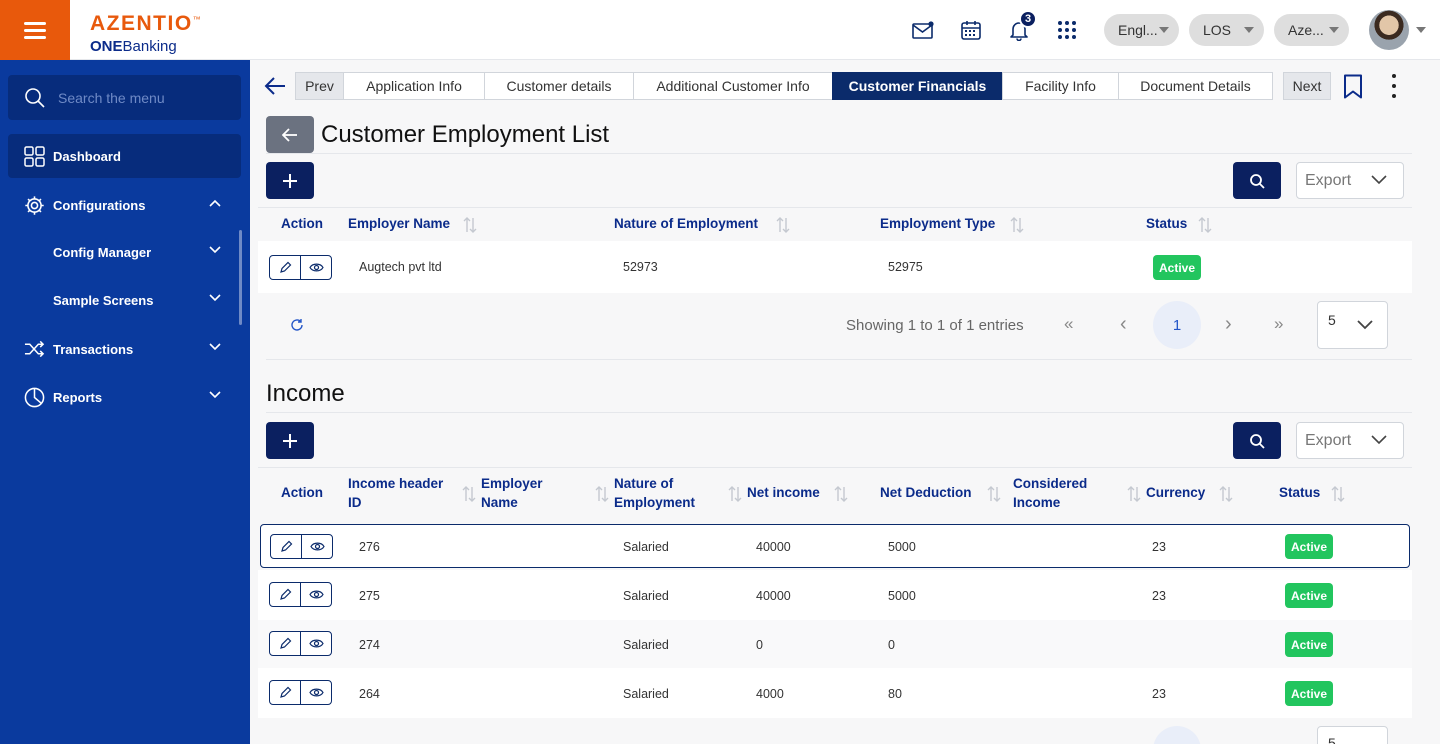 The image size is (1440, 744). I want to click on back-arrow-icon, so click(275, 86).